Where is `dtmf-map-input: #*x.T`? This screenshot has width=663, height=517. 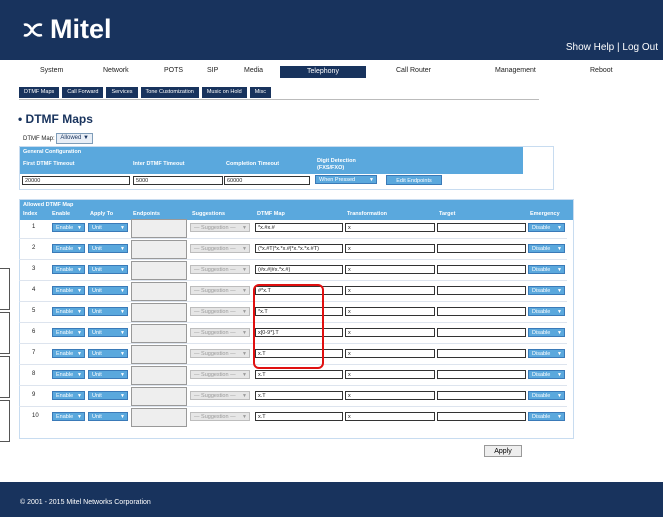
dtmf-map-input: #*x.T is located at coordinates (299, 290).